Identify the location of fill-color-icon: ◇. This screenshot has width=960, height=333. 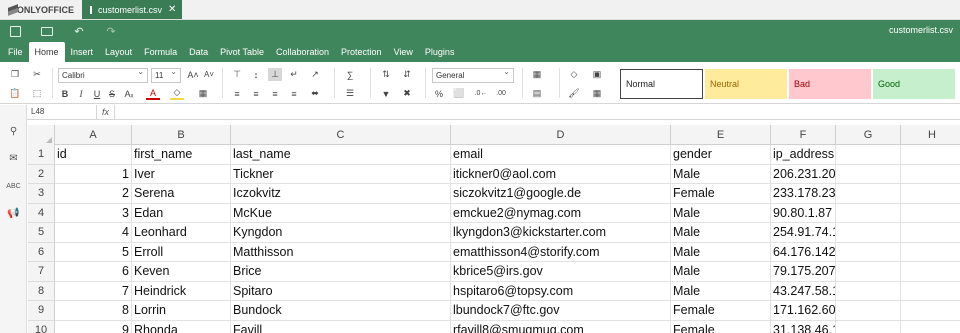
(177, 93).